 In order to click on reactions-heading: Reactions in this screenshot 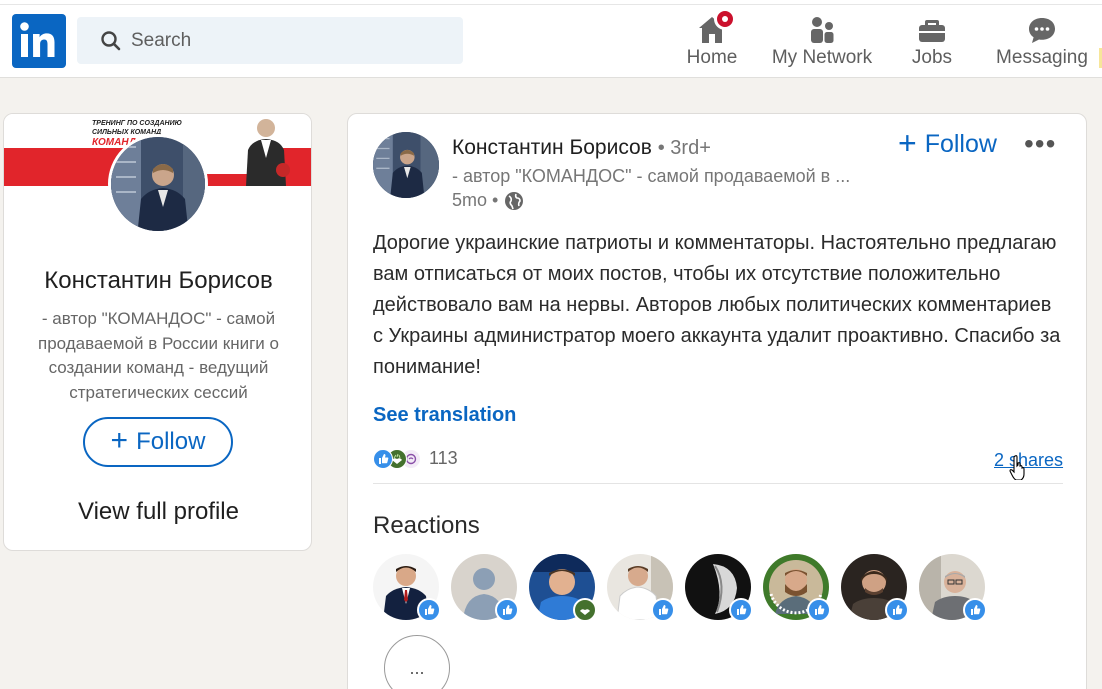, I will do `click(426, 525)`.